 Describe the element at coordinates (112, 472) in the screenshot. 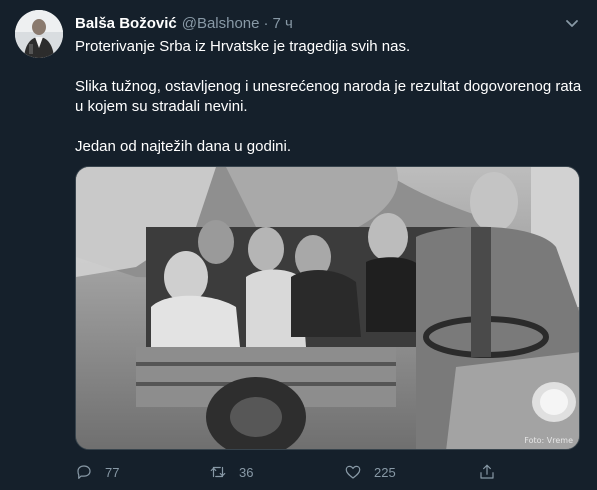

I see `reply-count: 77` at that location.